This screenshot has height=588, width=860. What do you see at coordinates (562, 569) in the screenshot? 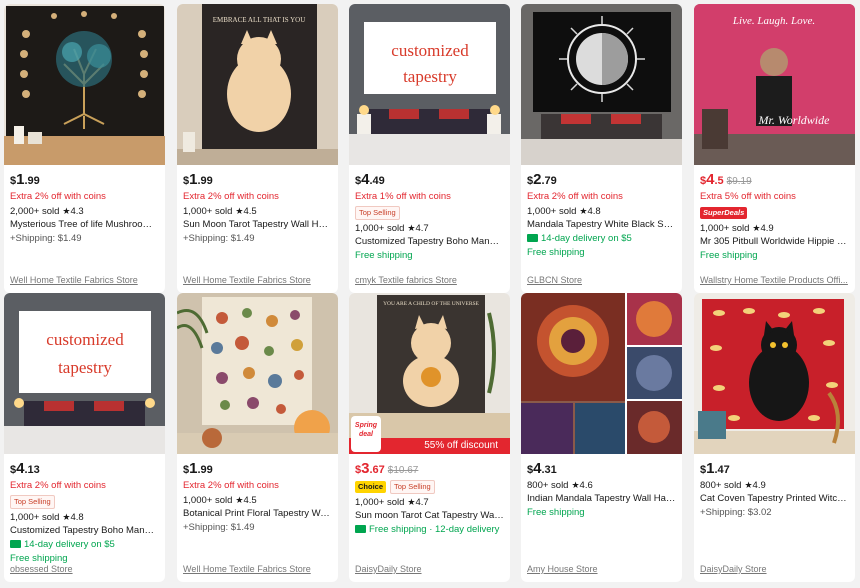
I see `store-link: Amy House Store` at bounding box center [562, 569].